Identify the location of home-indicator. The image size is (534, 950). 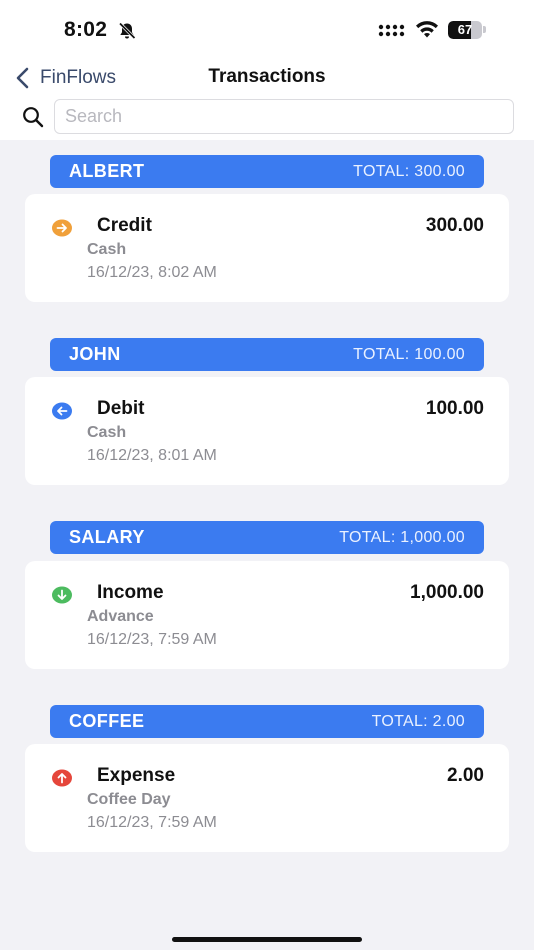
(267, 939).